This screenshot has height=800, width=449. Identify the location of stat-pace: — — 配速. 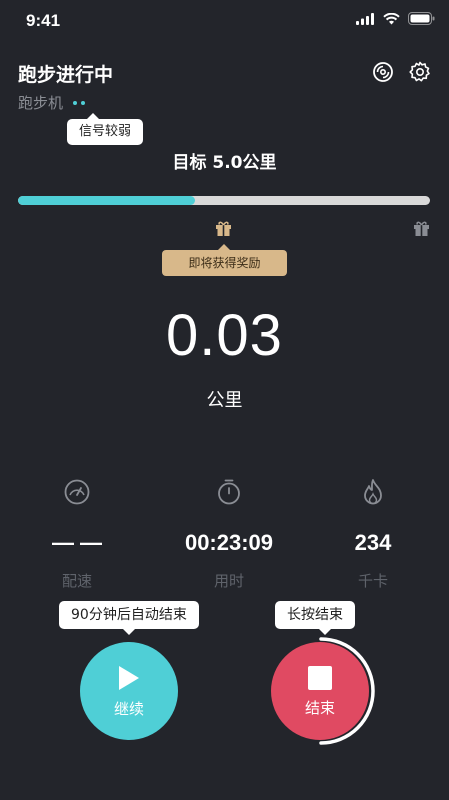
(77, 534).